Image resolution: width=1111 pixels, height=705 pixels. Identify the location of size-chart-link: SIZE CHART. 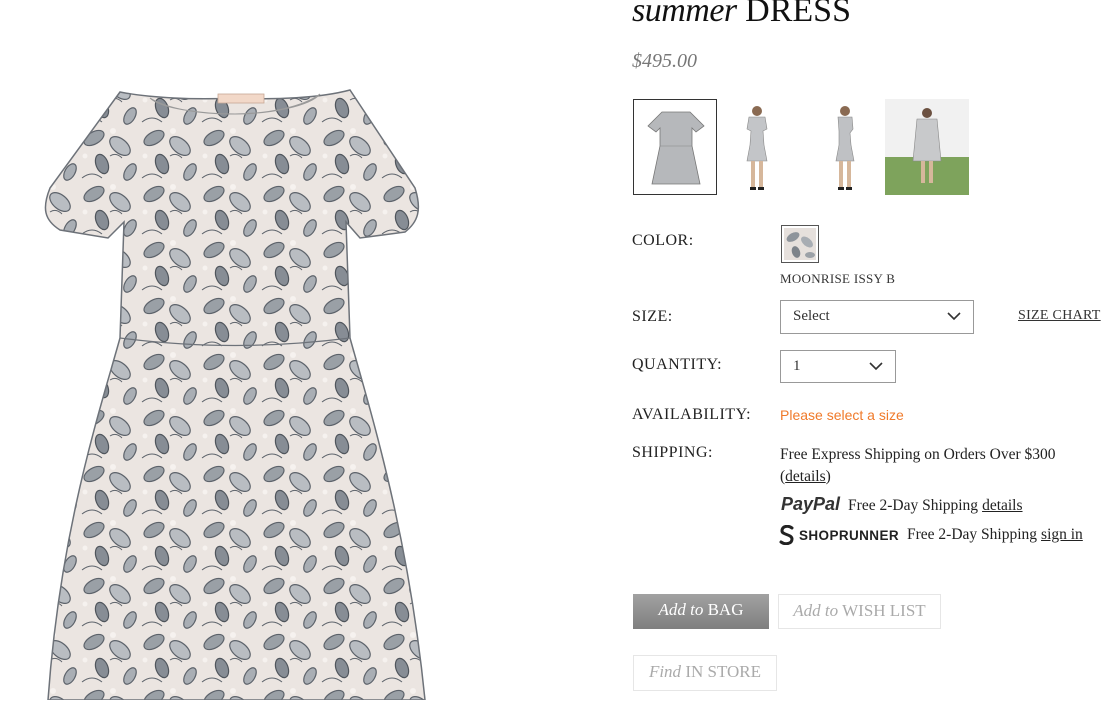
(1059, 316).